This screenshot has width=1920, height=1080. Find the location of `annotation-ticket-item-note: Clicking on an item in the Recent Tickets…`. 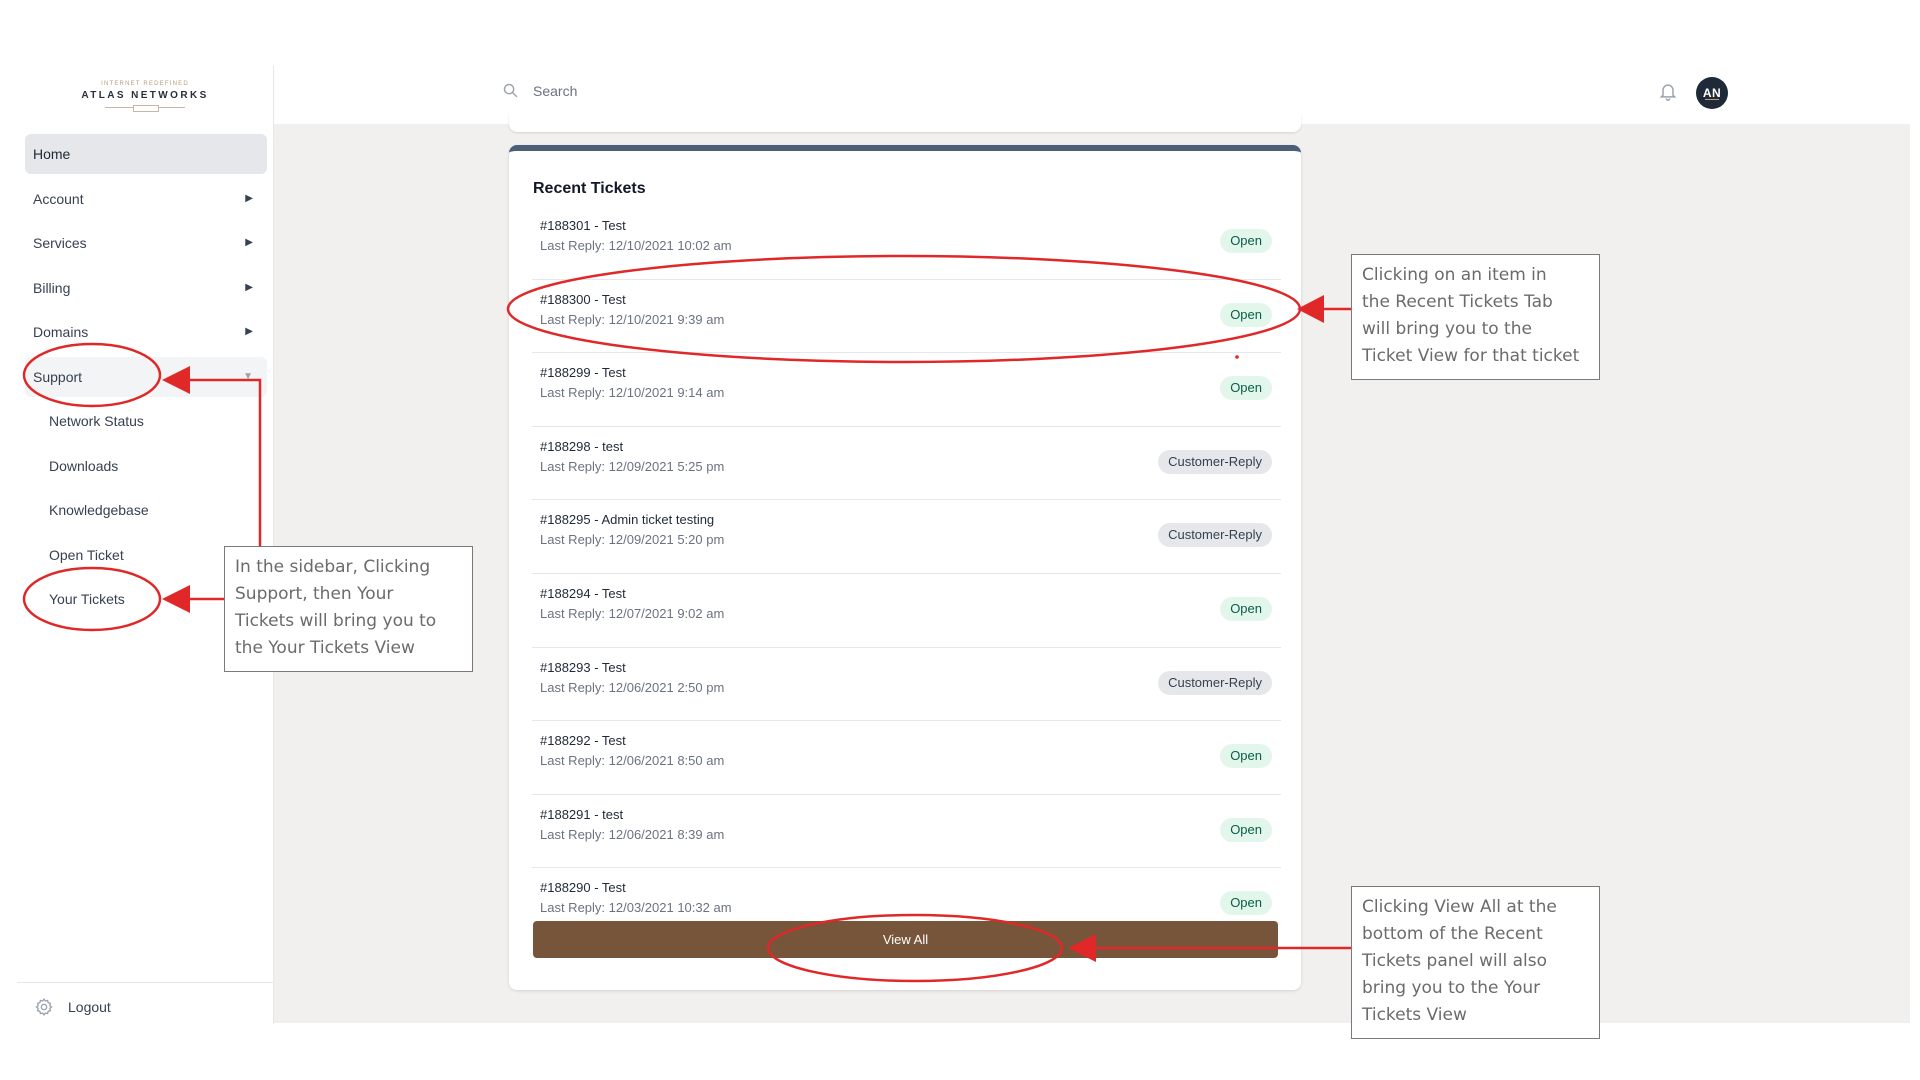

annotation-ticket-item-note: Clicking on an item in the Recent Tickets… is located at coordinates (1475, 317).